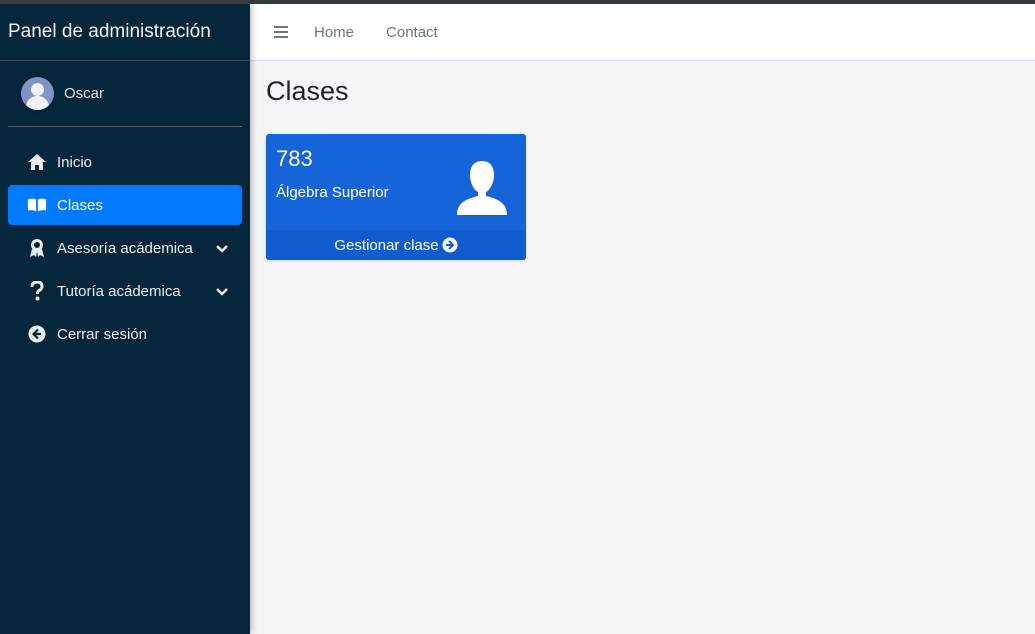  Describe the element at coordinates (75, 162) in the screenshot. I see `sidebar-item-label: Inicio` at that location.